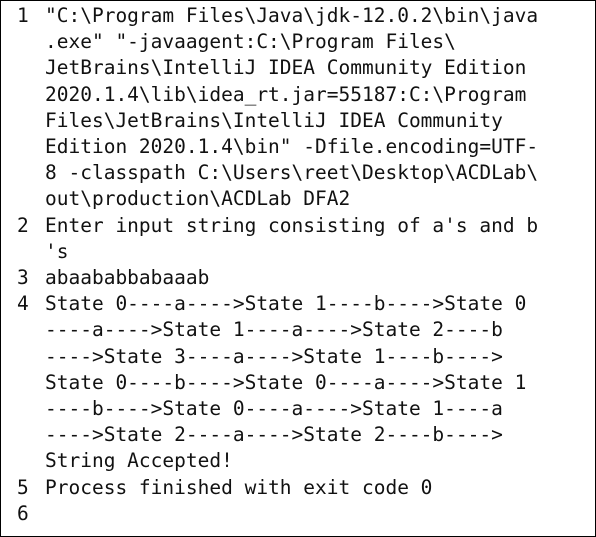  What do you see at coordinates (274, 120) in the screenshot?
I see `wrapped-text-row: Files\JetBrains\IntelliJ IDEA Community` at bounding box center [274, 120].